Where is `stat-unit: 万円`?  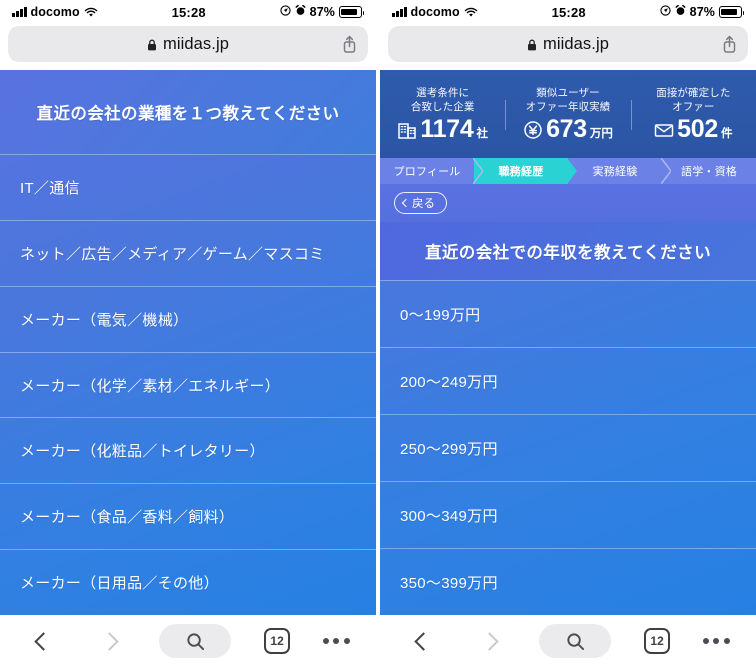
stat-unit: 万円 is located at coordinates (601, 133).